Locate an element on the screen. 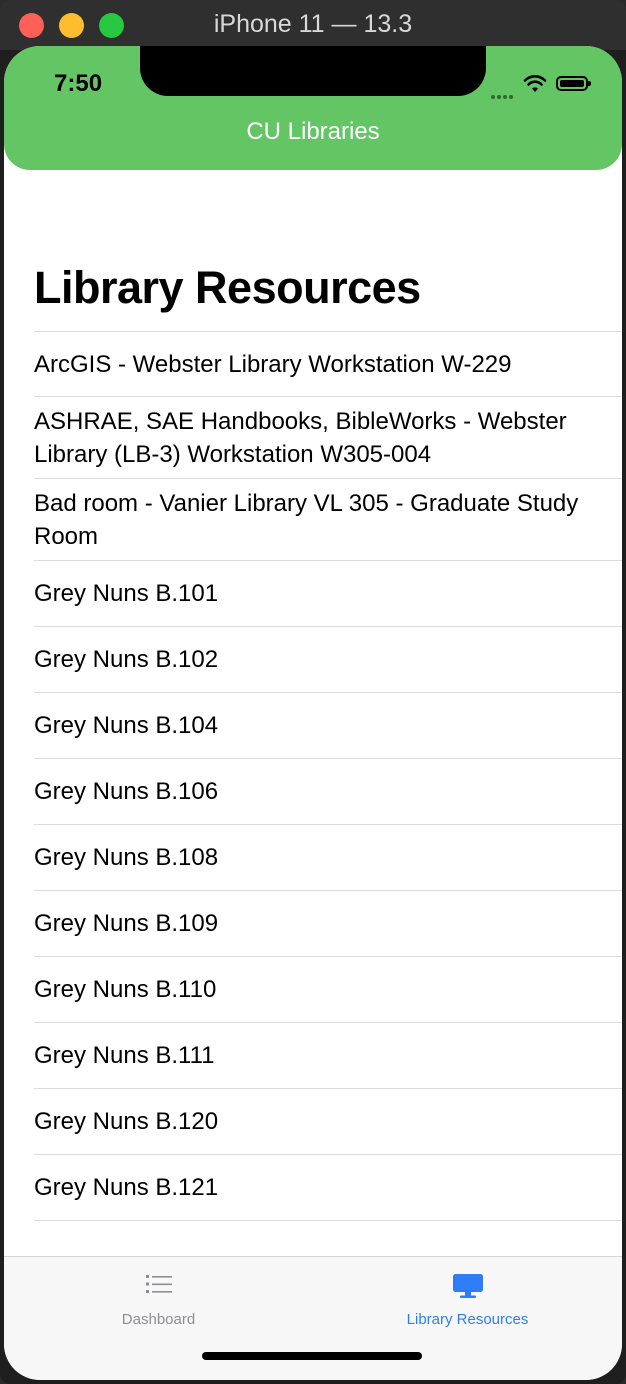  list-item-label: Grey Nuns B.108 is located at coordinates (126, 857).